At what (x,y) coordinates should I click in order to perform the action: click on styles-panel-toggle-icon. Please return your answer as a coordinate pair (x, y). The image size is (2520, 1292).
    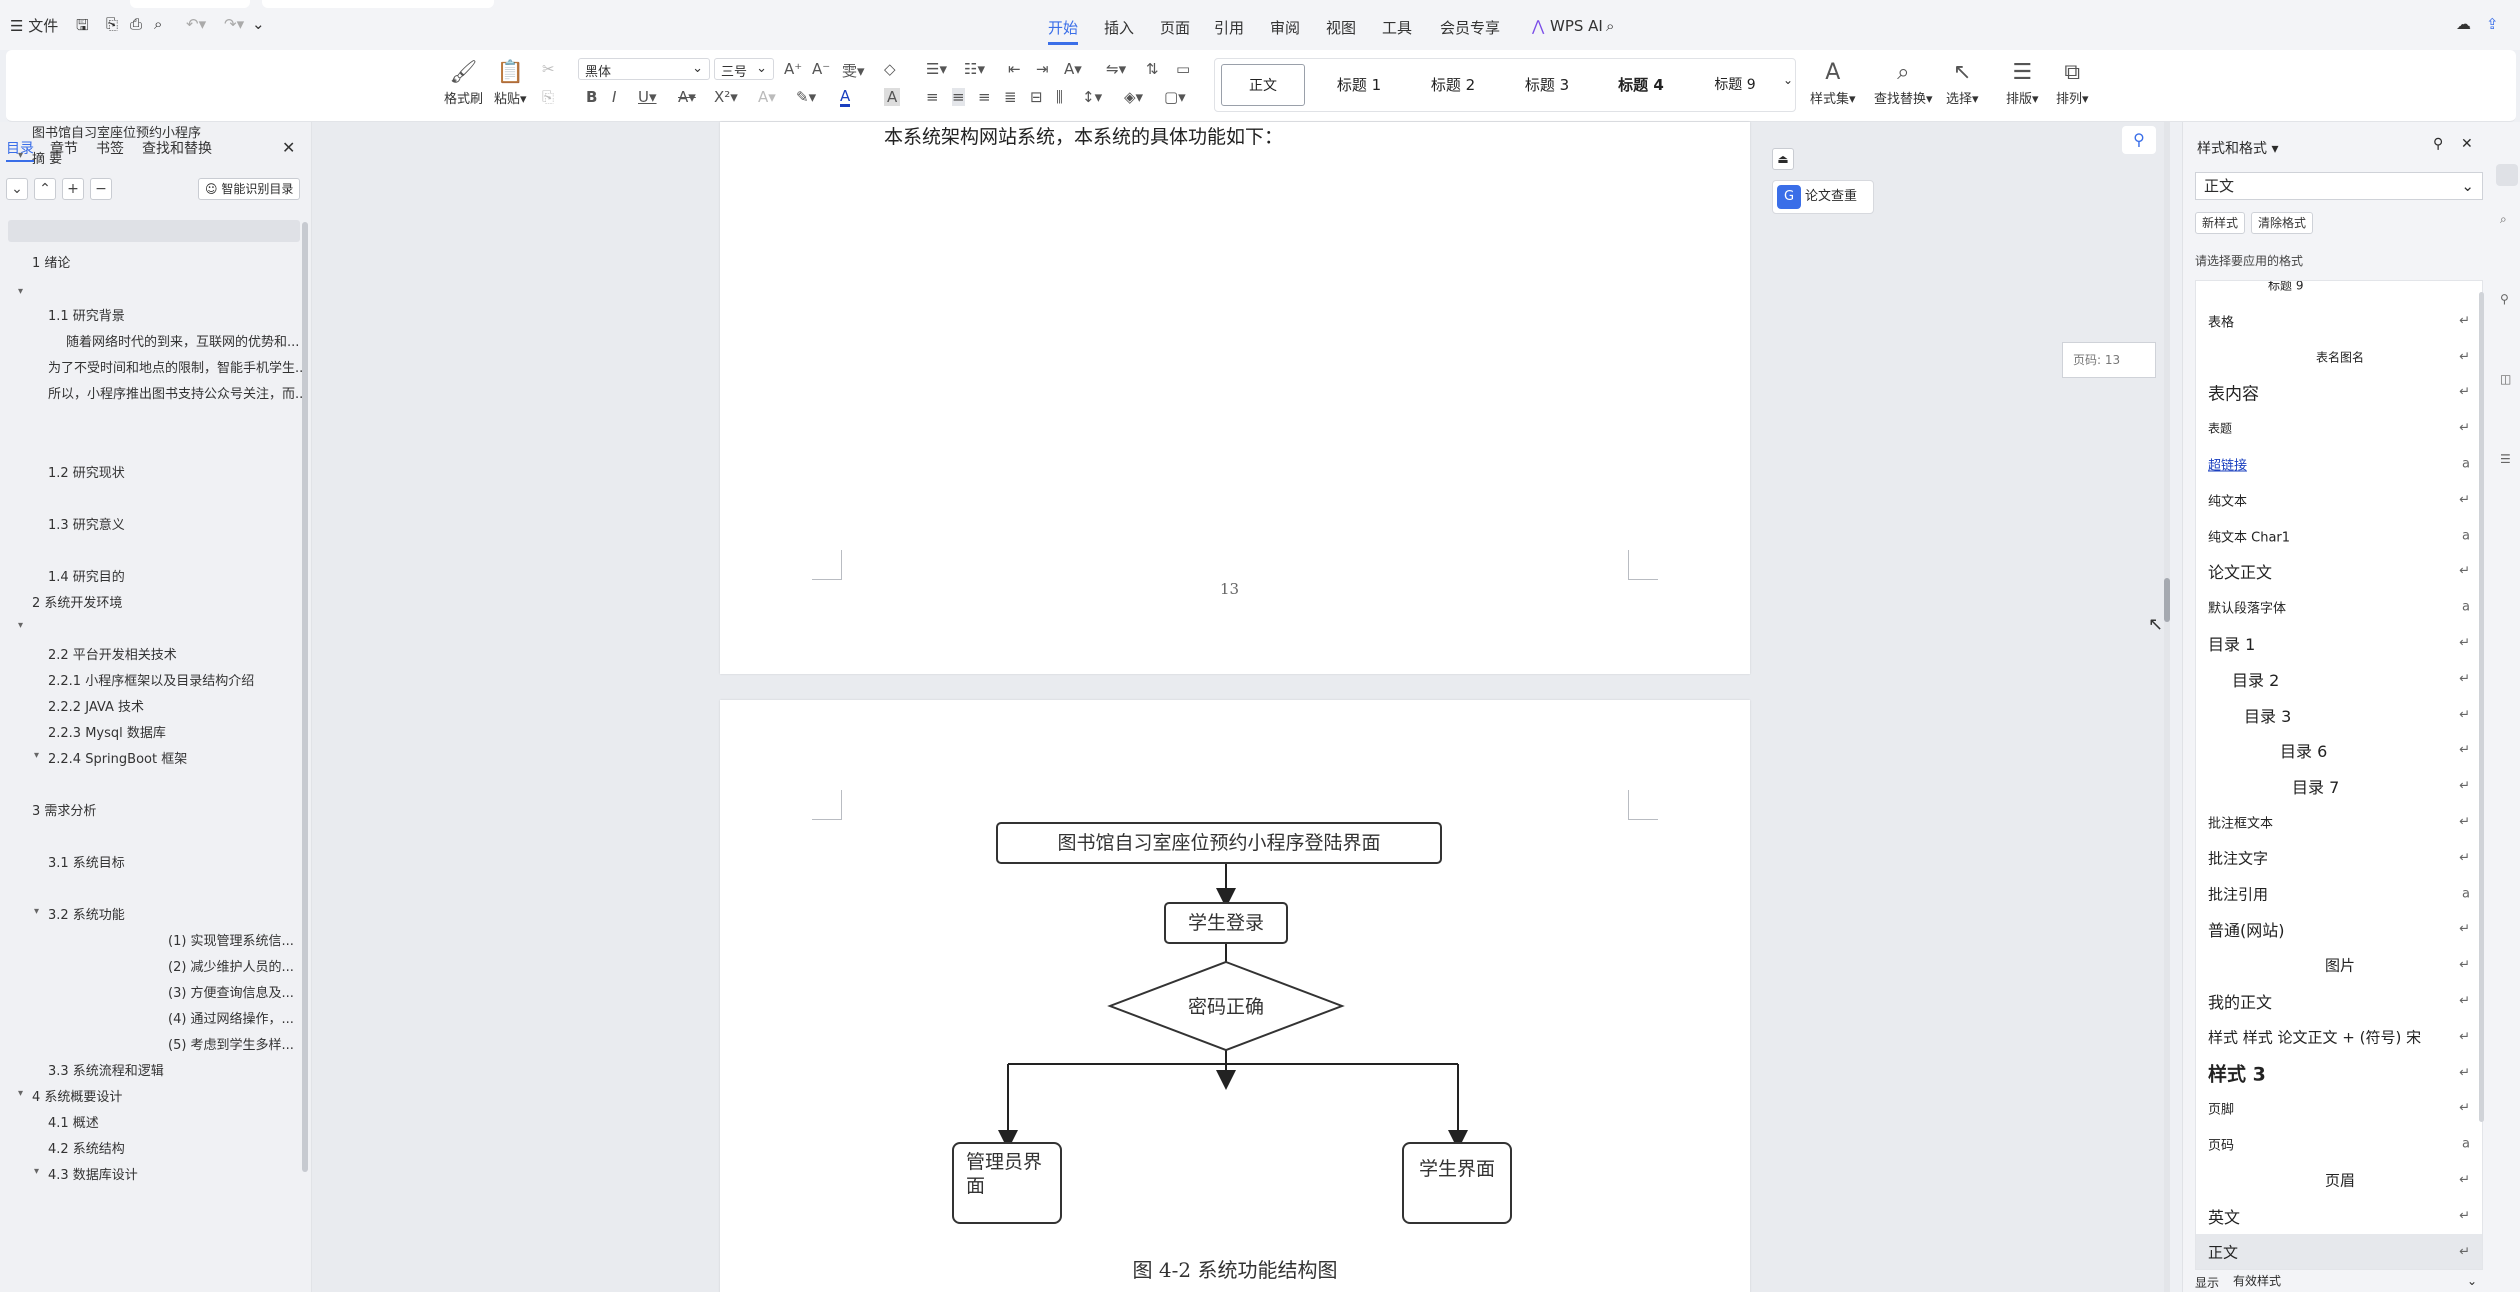
    Looking at the image, I should click on (2507, 175).